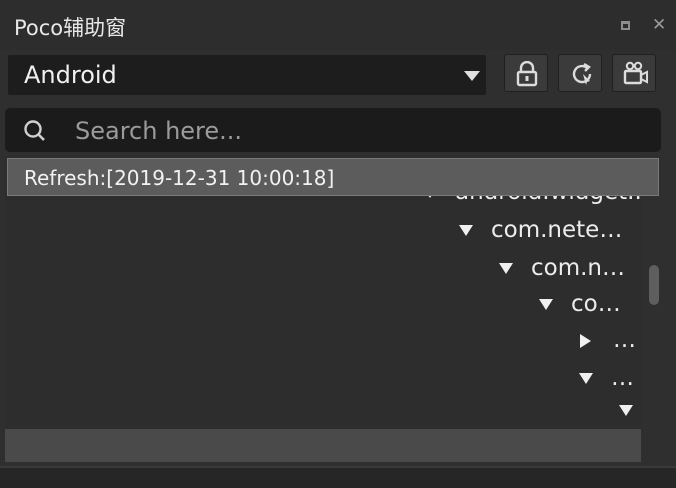  I want to click on device-select: Android, so click(247, 75).